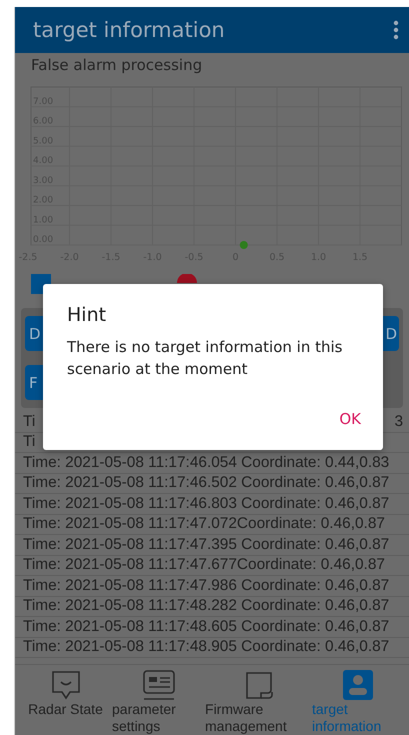  Describe the element at coordinates (346, 419) in the screenshot. I see `ok-button: OK` at that location.